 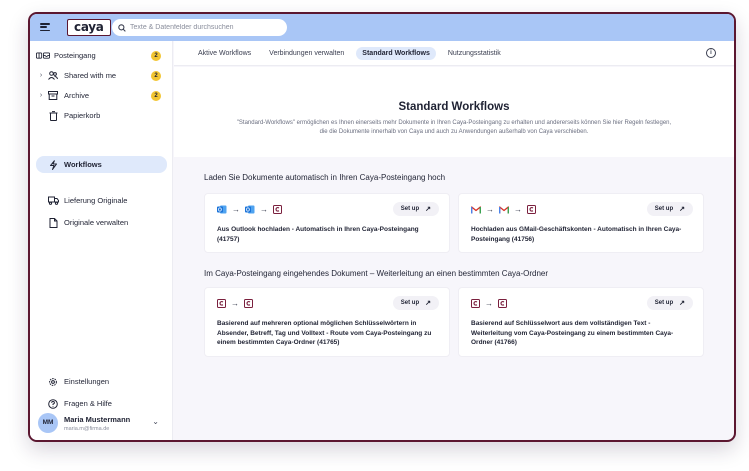 What do you see at coordinates (53, 403) in the screenshot?
I see `help-icon` at bounding box center [53, 403].